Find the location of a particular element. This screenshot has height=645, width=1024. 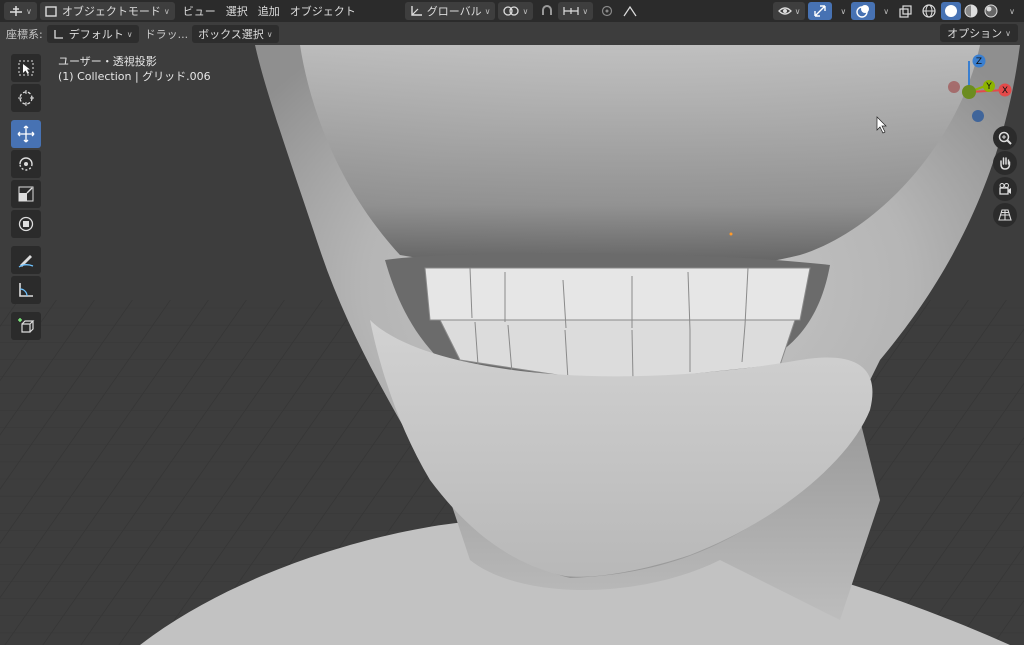

magnet-icon is located at coordinates (547, 10).